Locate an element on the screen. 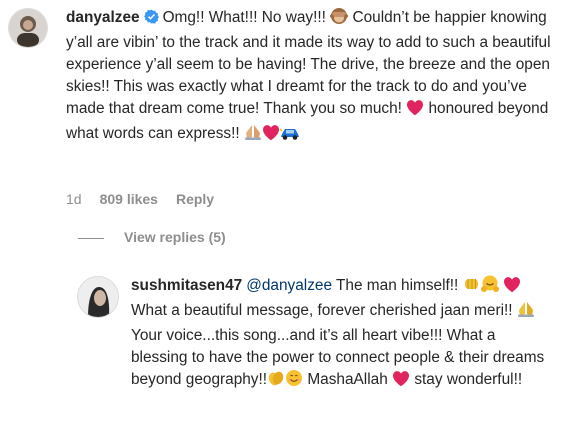  blue-car-icon is located at coordinates (289, 136).